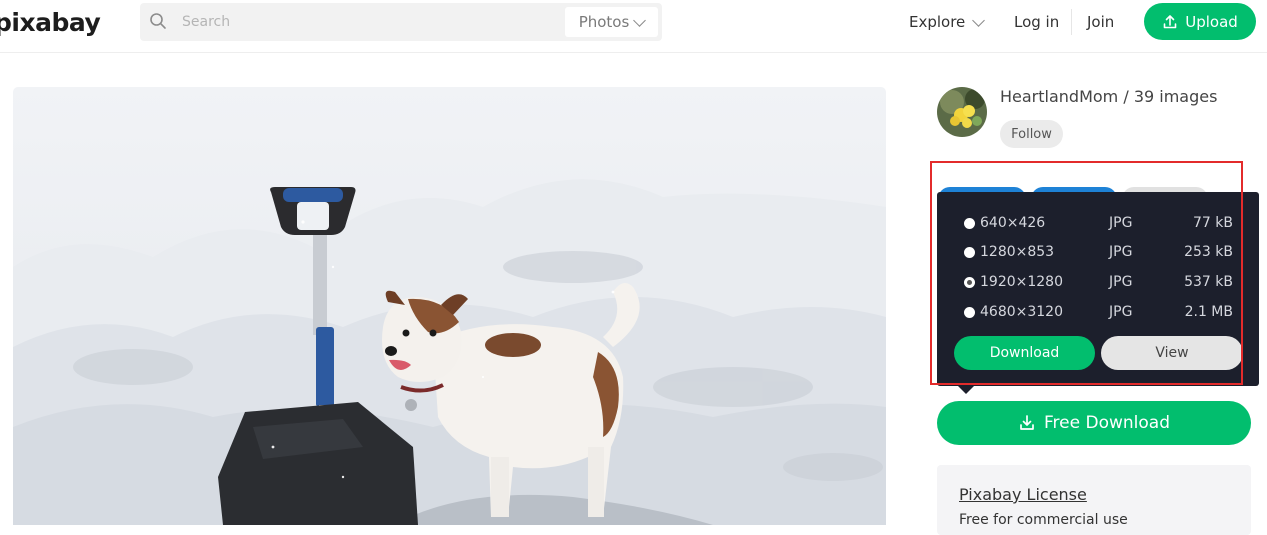 This screenshot has height=535, width=1267. Describe the element at coordinates (1098, 225) in the screenshot. I see `size-option: 640×426 JPG 77 kB` at that location.